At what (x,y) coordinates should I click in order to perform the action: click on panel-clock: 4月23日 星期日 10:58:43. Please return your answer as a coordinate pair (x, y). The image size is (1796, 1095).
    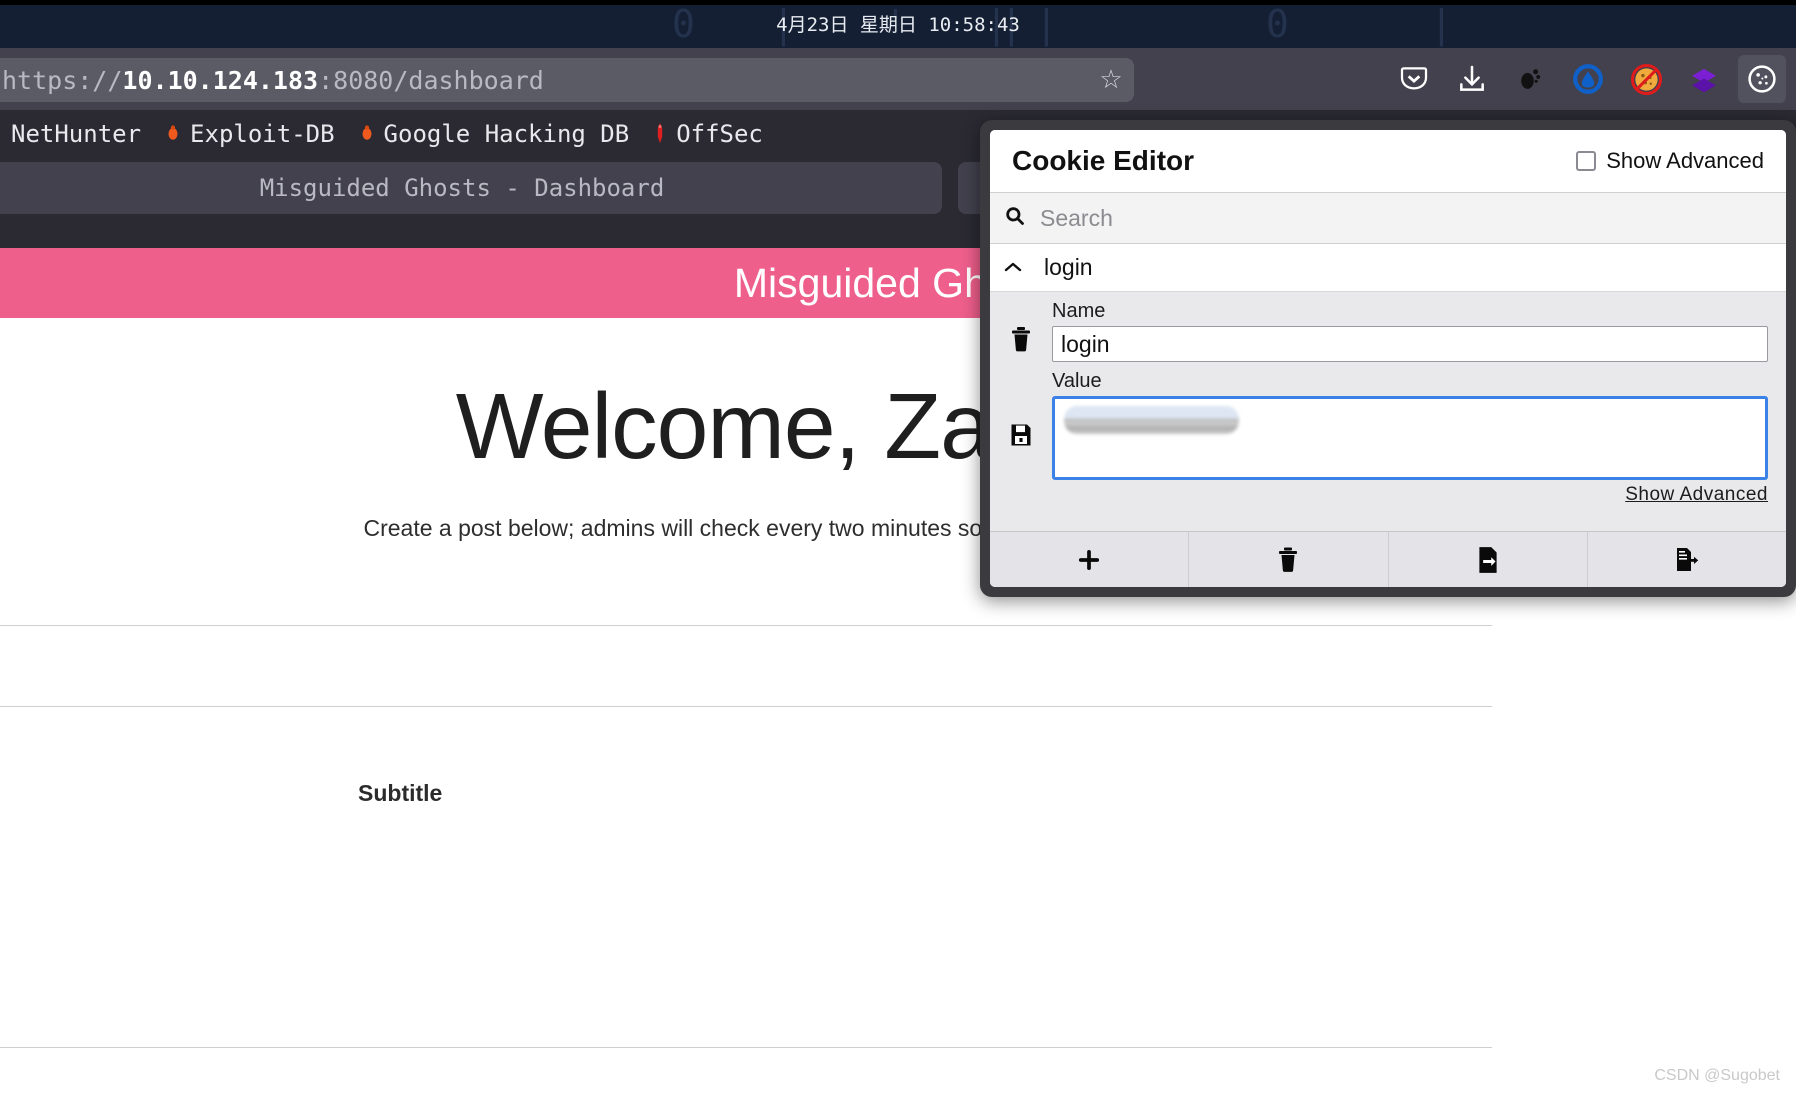
    Looking at the image, I should click on (898, 23).